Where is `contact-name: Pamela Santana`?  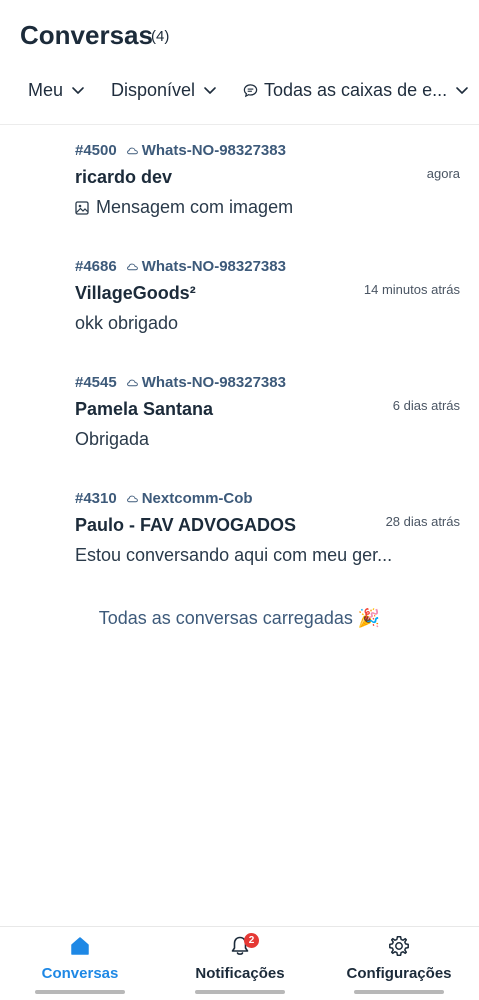 contact-name: Pamela Santana is located at coordinates (144, 409).